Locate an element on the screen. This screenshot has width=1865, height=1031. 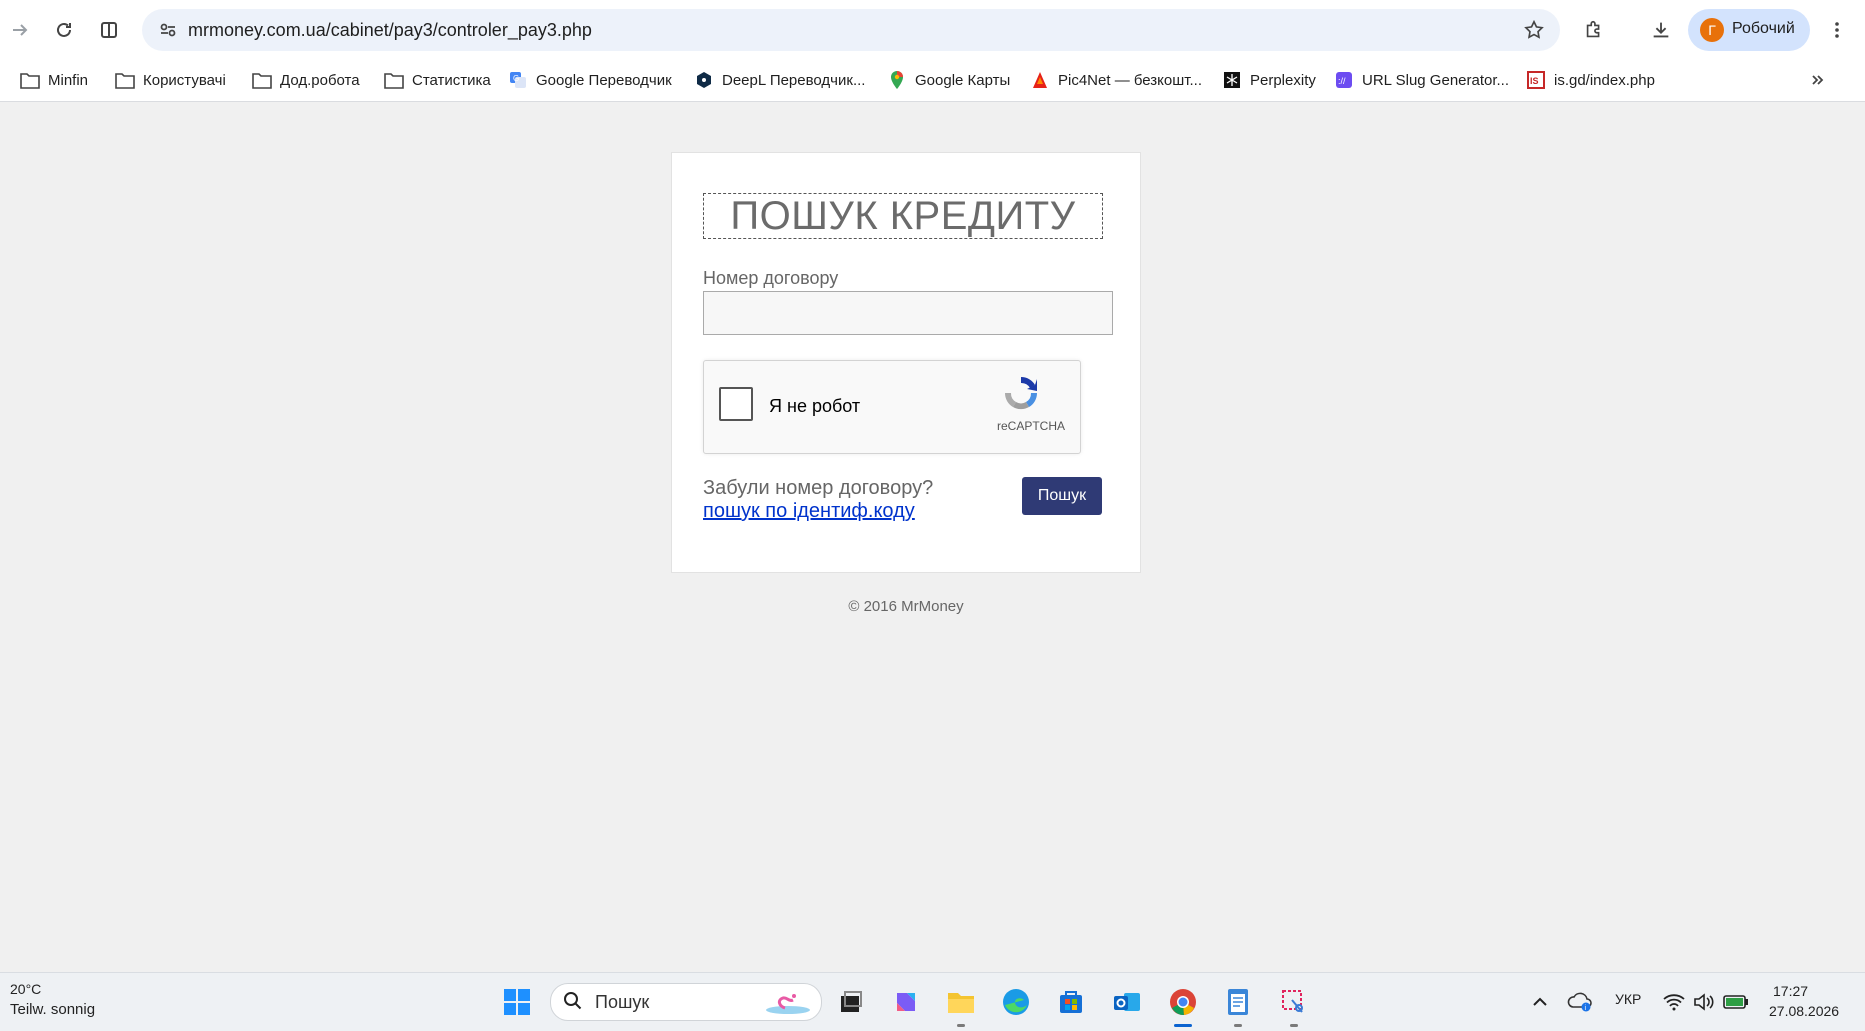
clock-time: 17:27 is located at coordinates (1790, 991).